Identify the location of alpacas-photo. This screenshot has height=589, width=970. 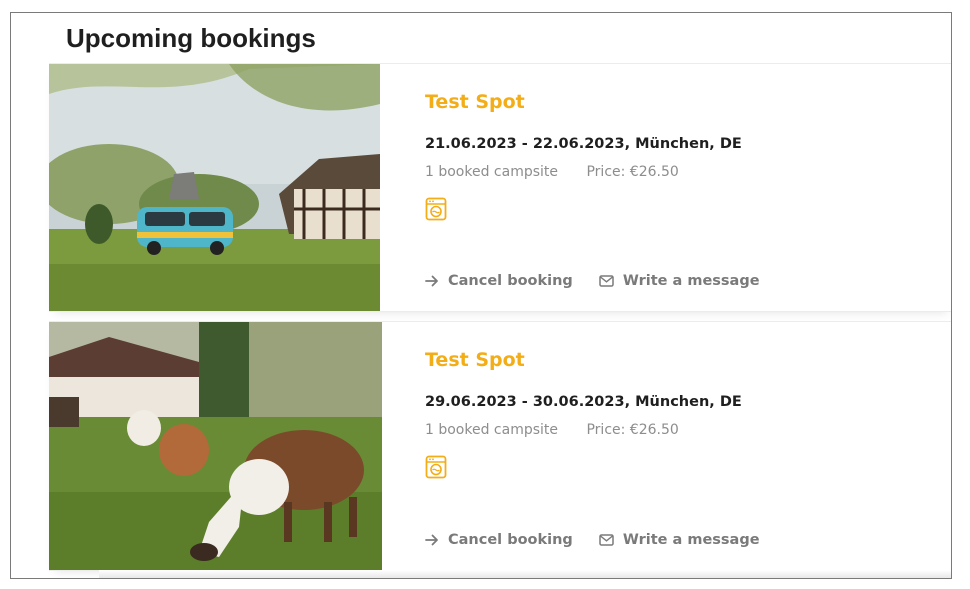
(215, 446).